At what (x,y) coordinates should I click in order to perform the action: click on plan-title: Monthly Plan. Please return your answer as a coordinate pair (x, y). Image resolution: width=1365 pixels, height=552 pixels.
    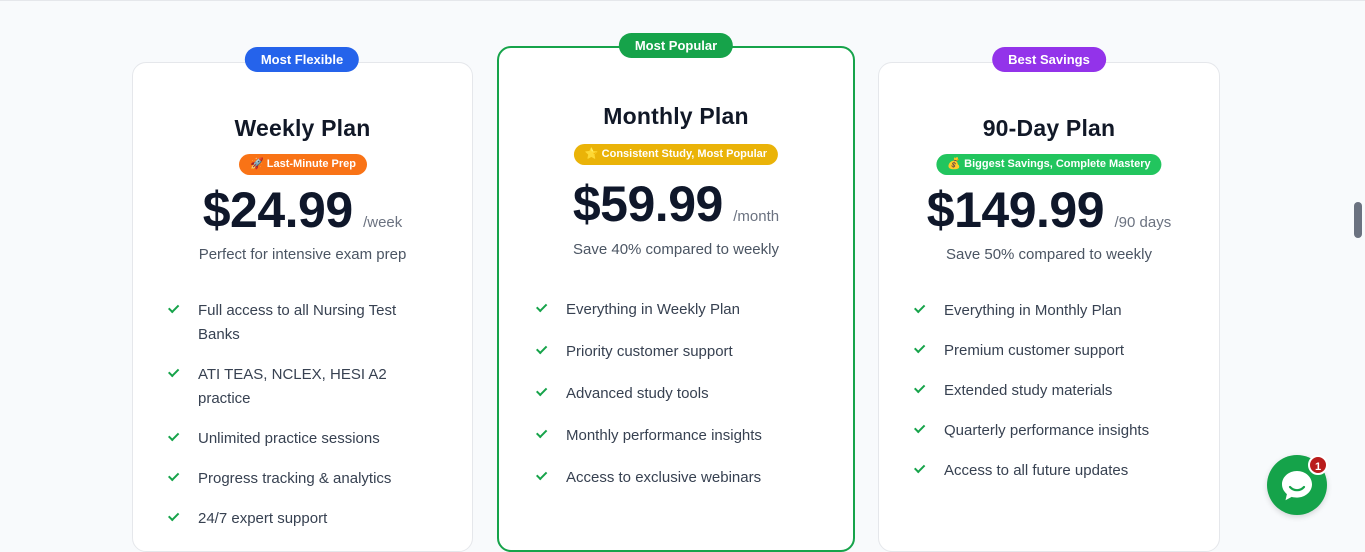
    Looking at the image, I should click on (676, 116).